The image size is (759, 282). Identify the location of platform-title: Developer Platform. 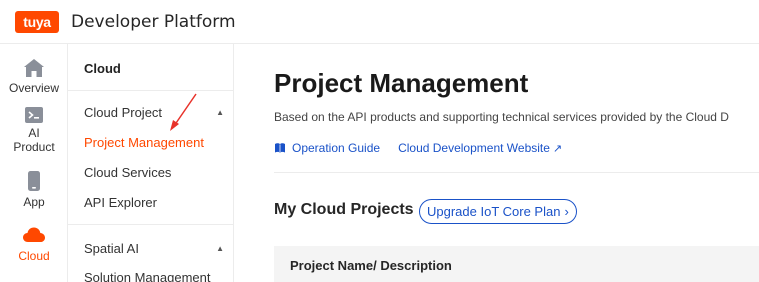
(153, 21).